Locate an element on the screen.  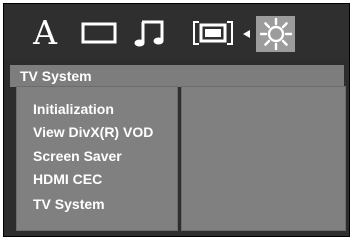
letter-a-icon: A is located at coordinates (45, 32).